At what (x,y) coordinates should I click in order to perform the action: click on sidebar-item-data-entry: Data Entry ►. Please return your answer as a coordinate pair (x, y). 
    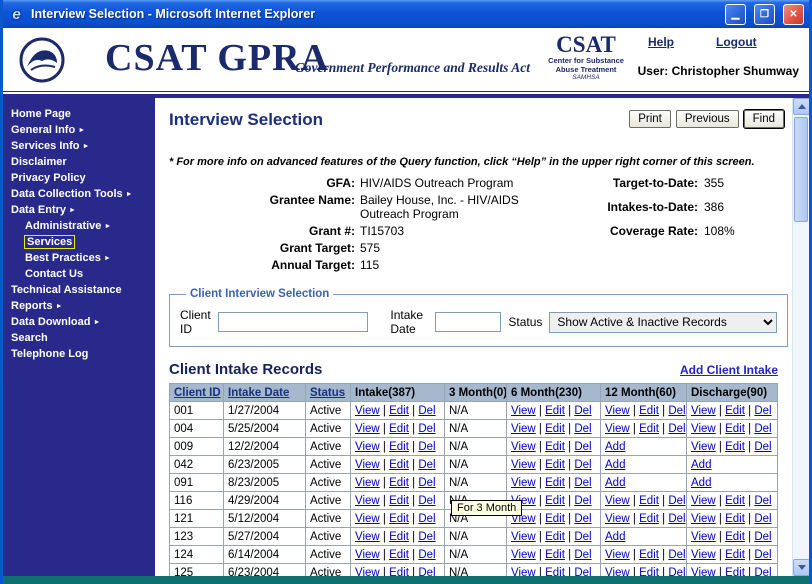
    Looking at the image, I should click on (79, 210).